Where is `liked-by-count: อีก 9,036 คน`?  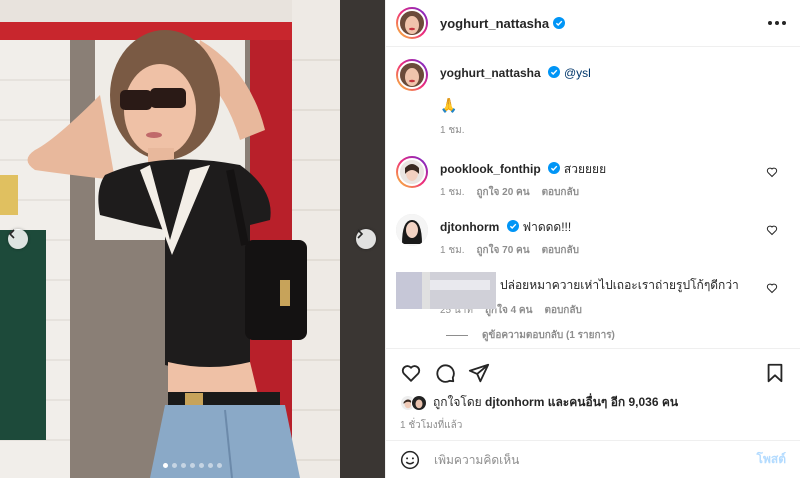 liked-by-count: อีก 9,036 คน is located at coordinates (644, 402).